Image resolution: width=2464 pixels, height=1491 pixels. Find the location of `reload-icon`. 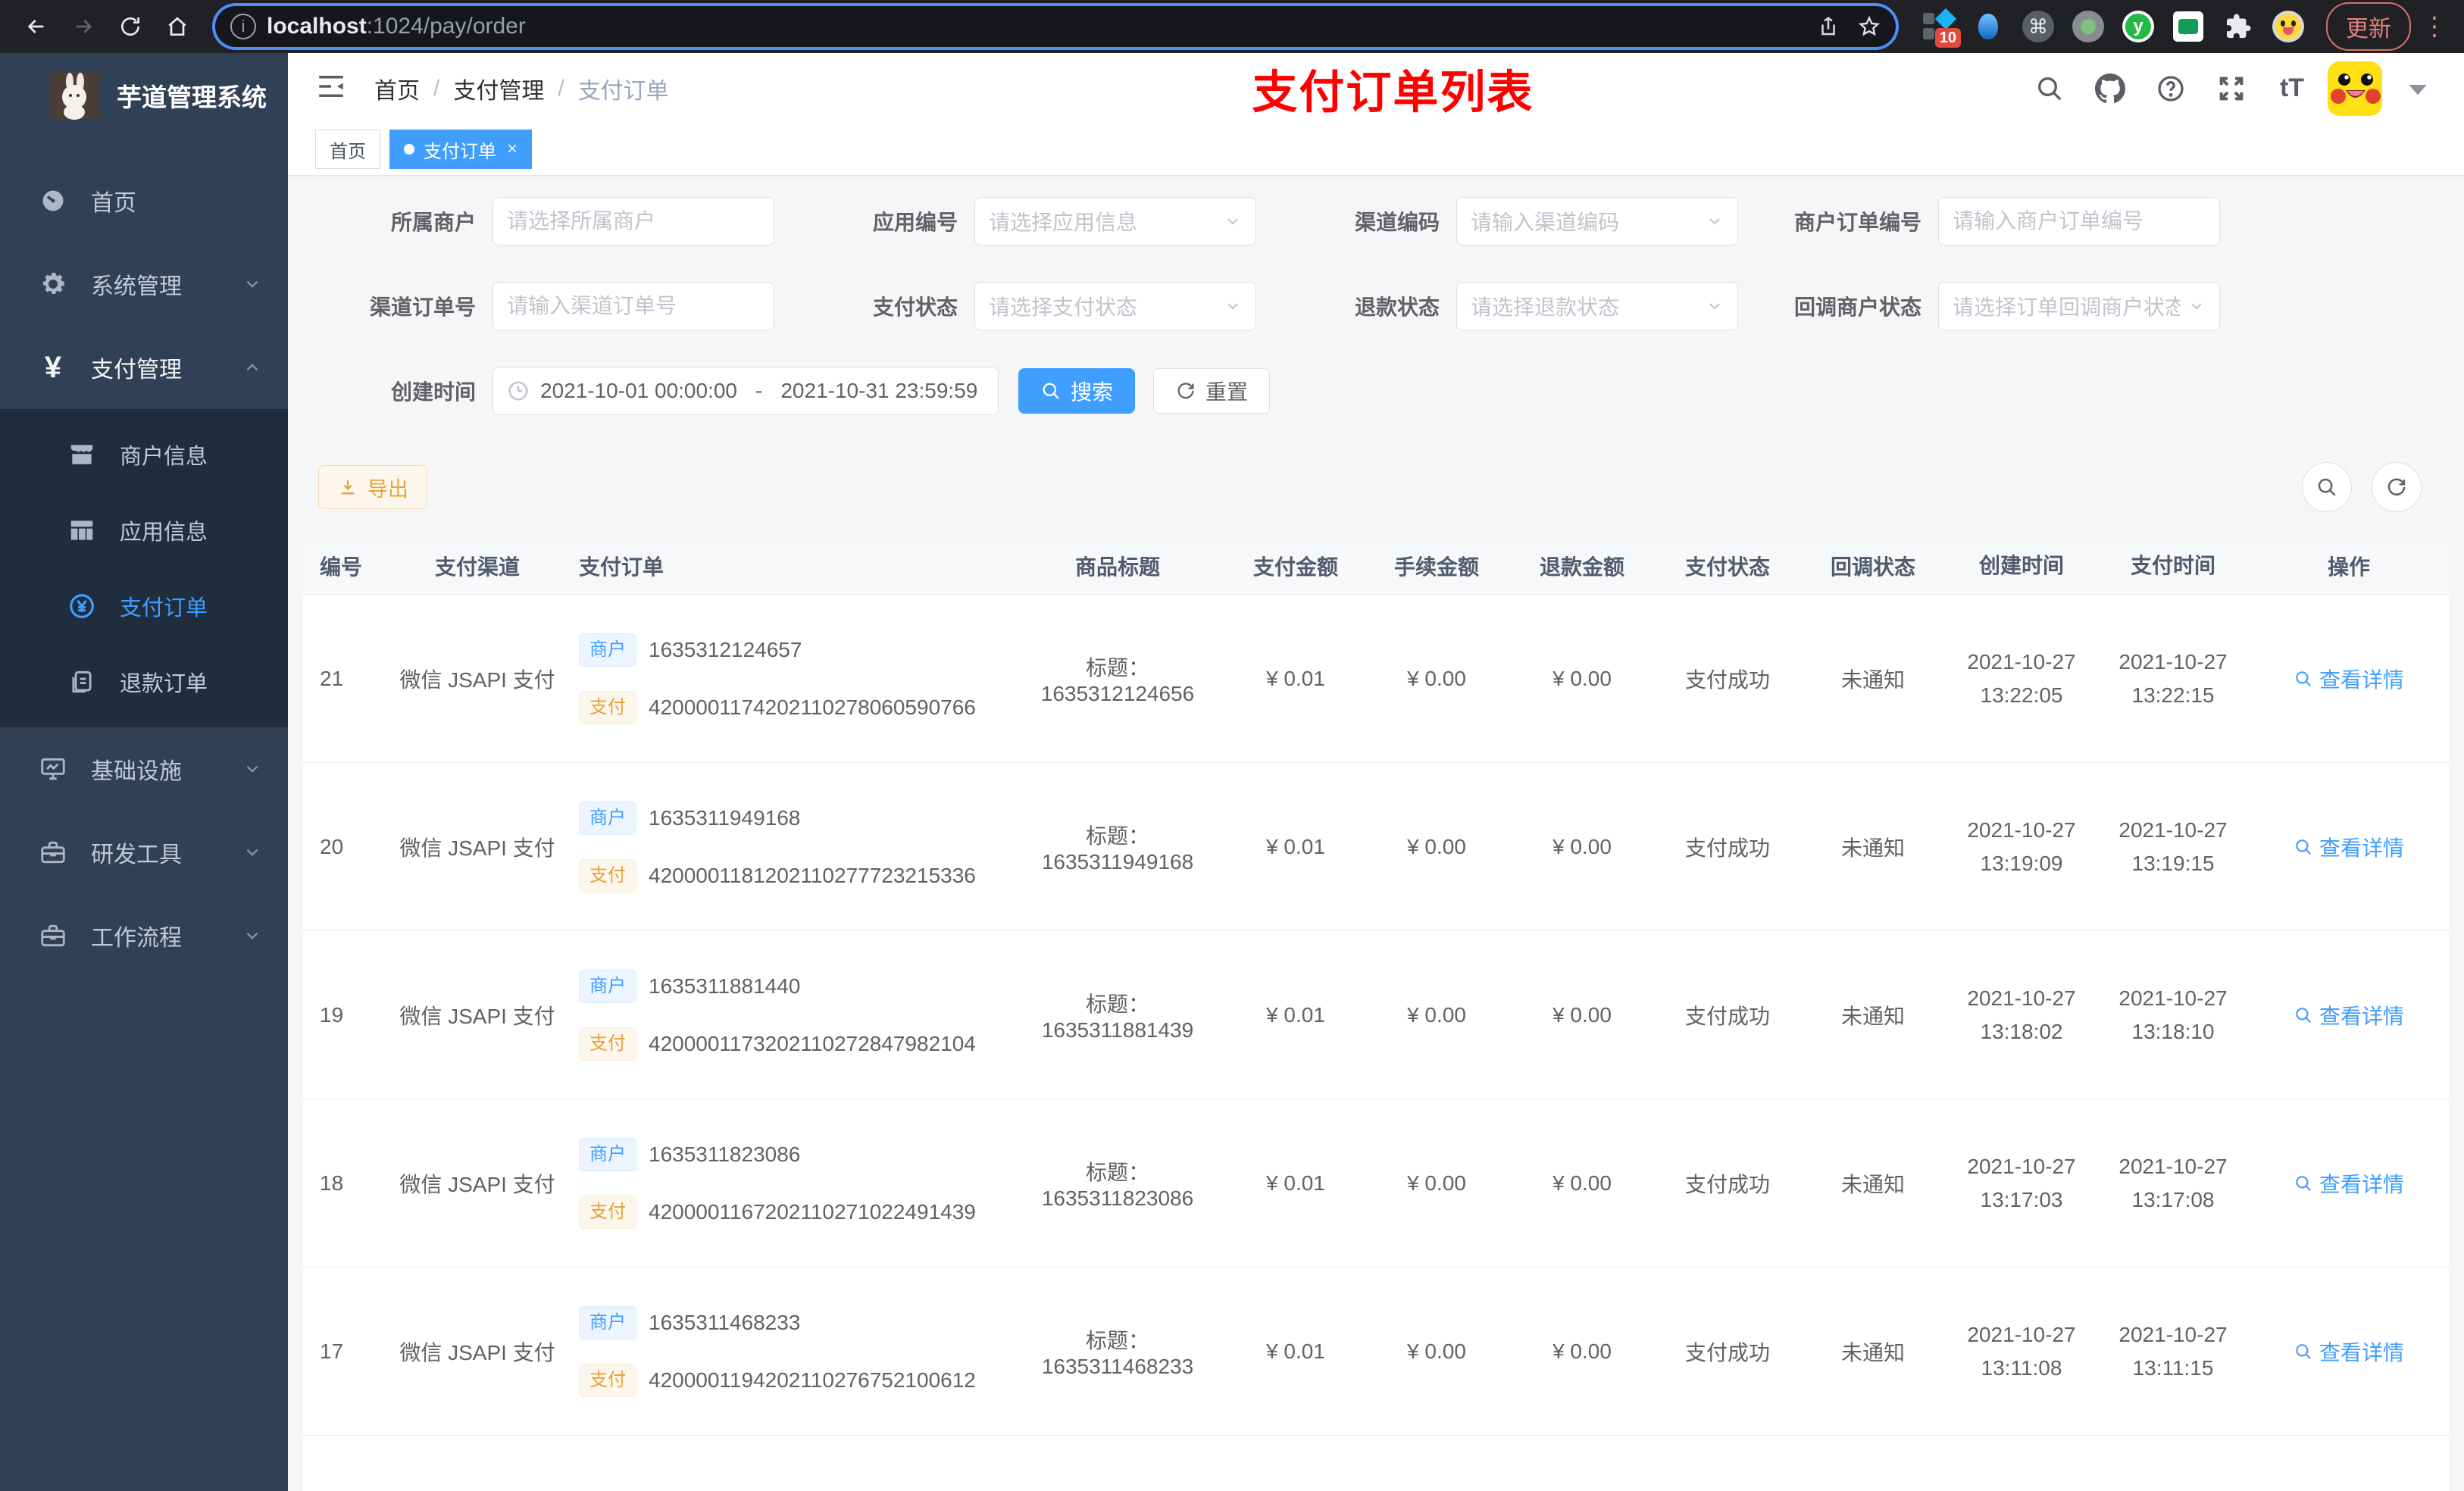

reload-icon is located at coordinates (130, 26).